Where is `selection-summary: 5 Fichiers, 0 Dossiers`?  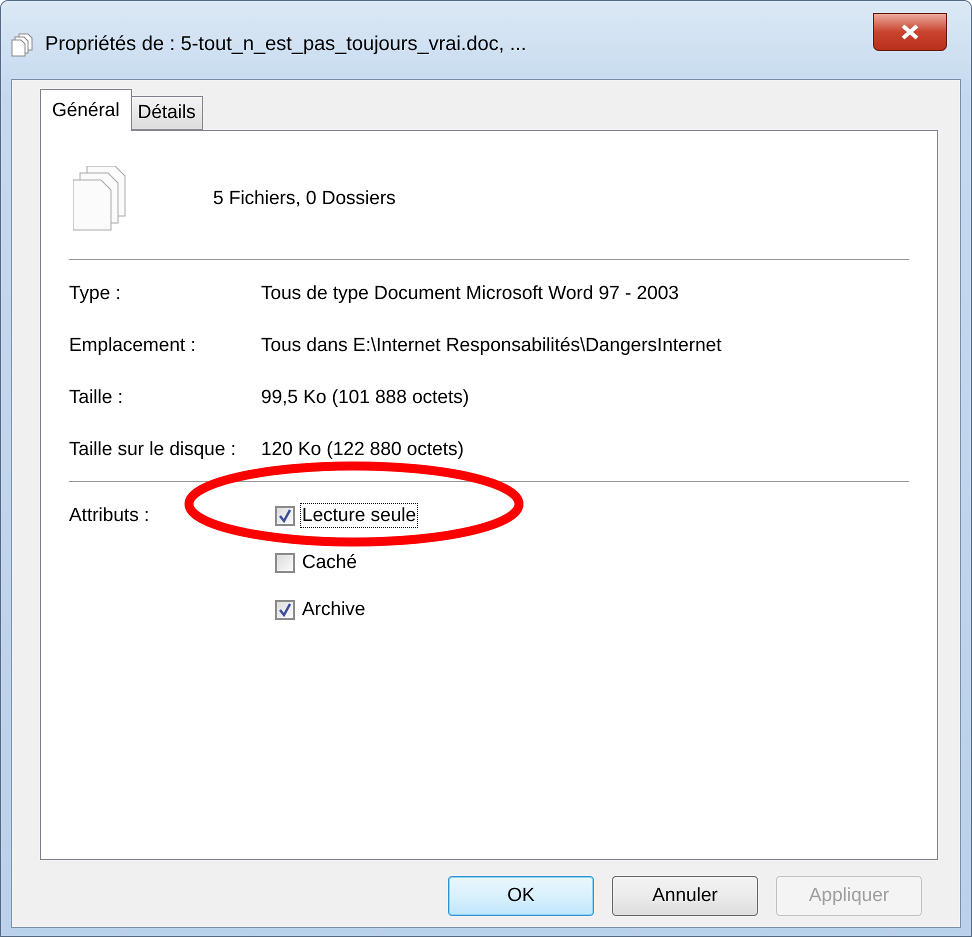 selection-summary: 5 Fichiers, 0 Dossiers is located at coordinates (304, 199).